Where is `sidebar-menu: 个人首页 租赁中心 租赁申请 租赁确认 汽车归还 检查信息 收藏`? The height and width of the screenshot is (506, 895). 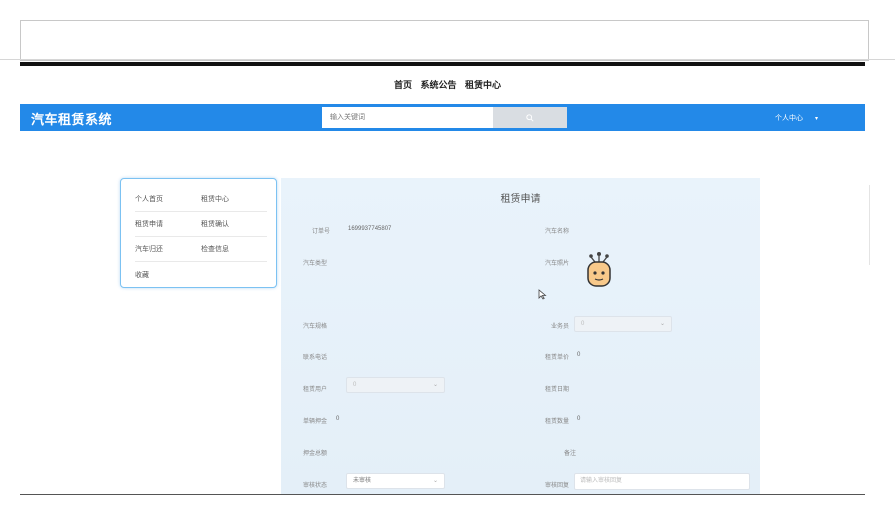
sidebar-menu: 个人首页 租赁中心 租赁申请 租赁确认 汽车归还 检查信息 收藏 is located at coordinates (198, 233).